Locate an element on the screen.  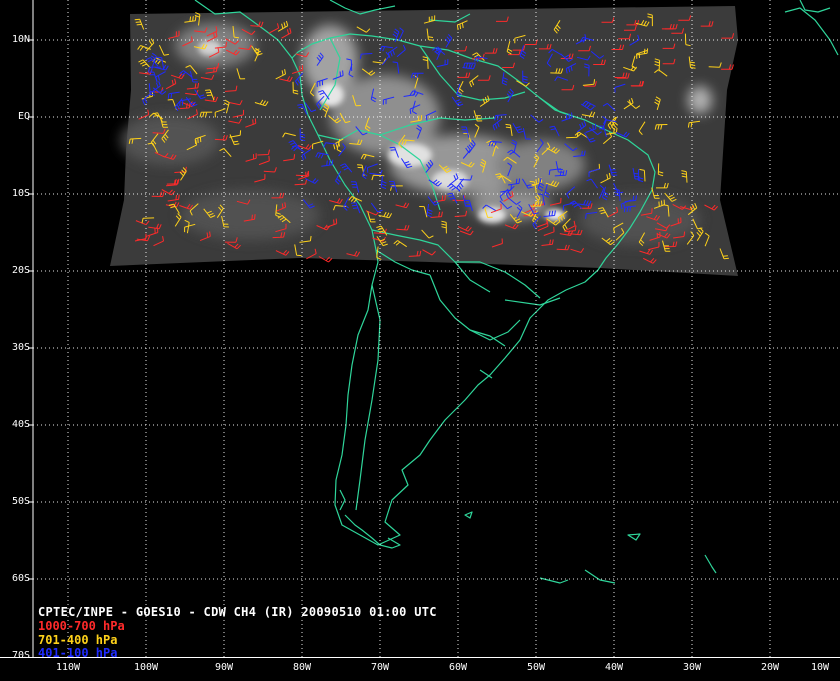
lon-label: 70W is located at coordinates (380, 667).